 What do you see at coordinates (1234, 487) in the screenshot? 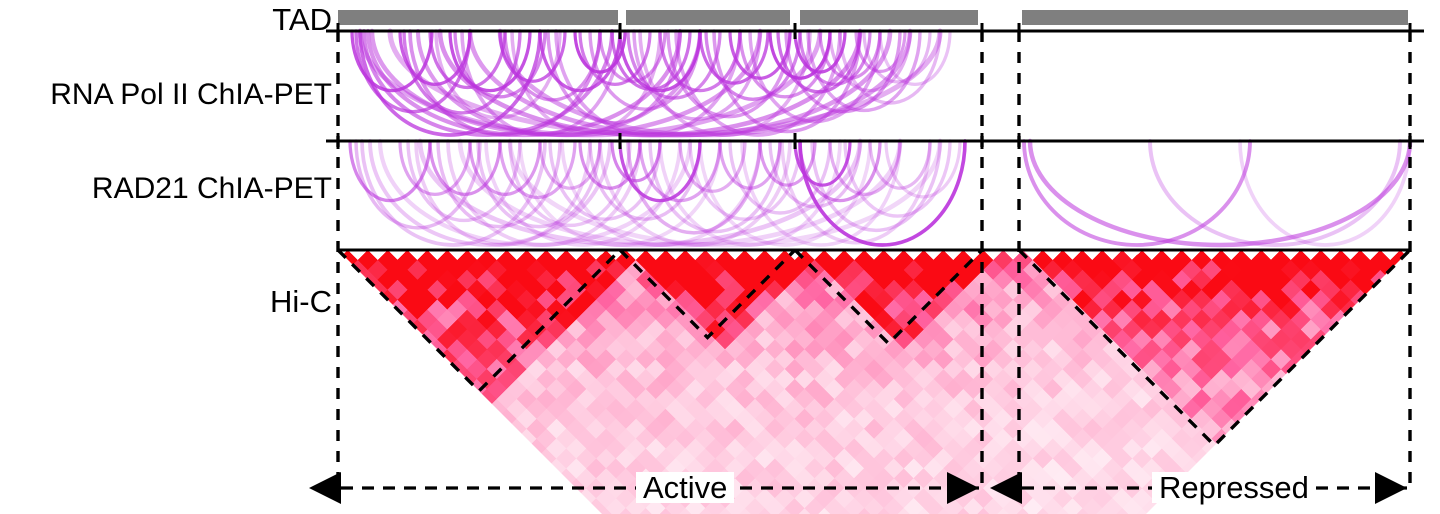
I see `zone-label-repressed: Repressed` at bounding box center [1234, 487].